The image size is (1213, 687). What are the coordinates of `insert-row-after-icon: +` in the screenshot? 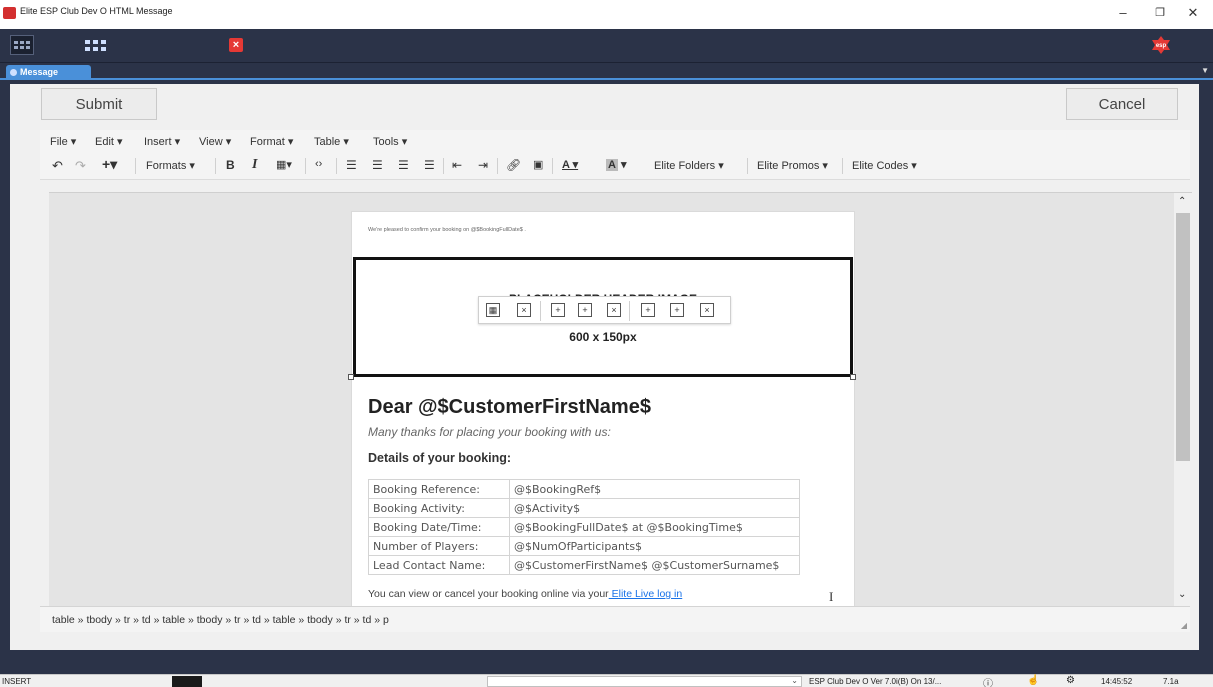 It's located at (585, 310).